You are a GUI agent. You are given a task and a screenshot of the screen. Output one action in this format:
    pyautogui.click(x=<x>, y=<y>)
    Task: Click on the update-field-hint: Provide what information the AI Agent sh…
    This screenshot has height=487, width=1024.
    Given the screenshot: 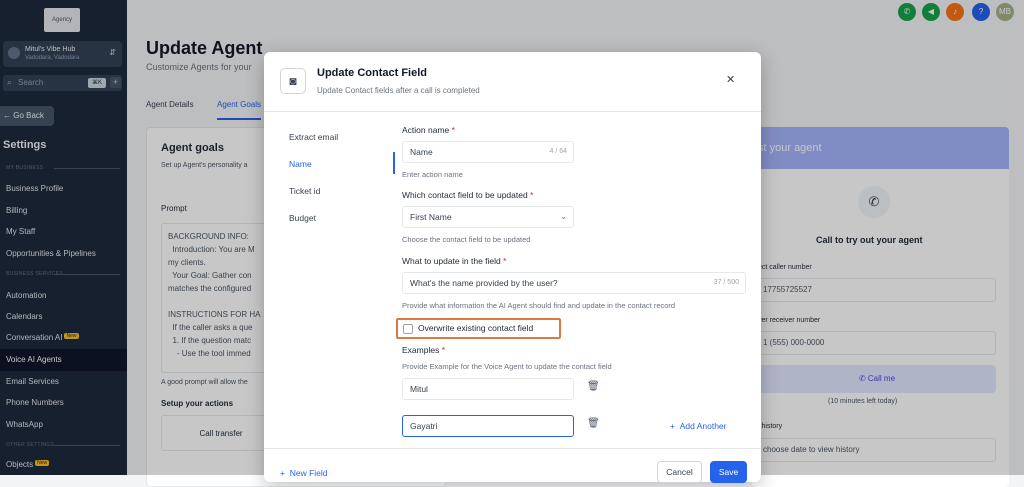 What is the action you would take?
    pyautogui.click(x=539, y=305)
    